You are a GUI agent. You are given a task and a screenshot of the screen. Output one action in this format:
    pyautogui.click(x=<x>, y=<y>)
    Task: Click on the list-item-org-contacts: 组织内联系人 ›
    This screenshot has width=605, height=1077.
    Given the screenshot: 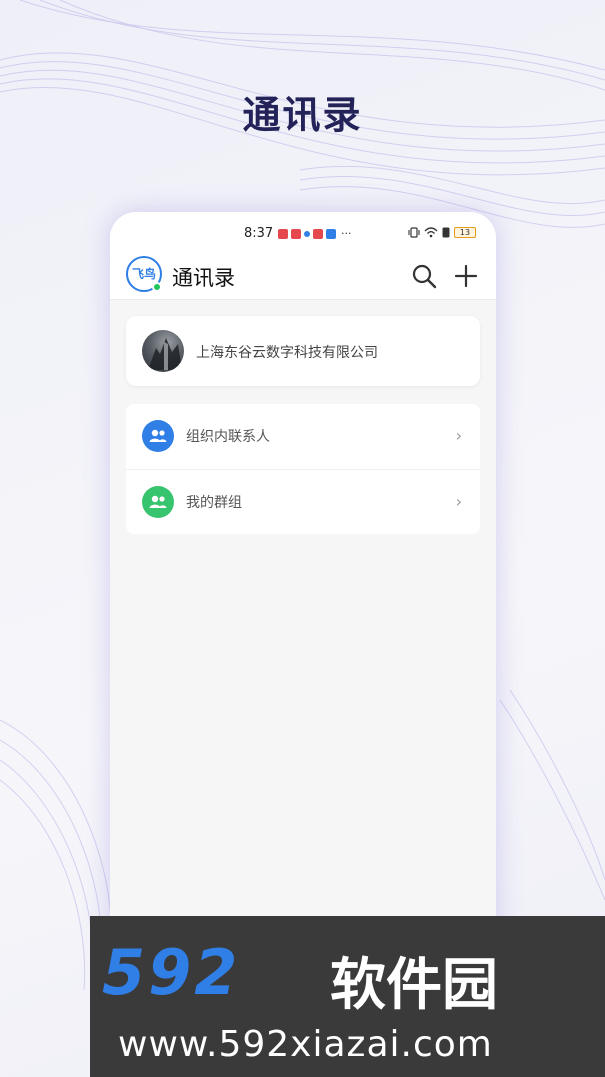 What is the action you would take?
    pyautogui.click(x=303, y=436)
    